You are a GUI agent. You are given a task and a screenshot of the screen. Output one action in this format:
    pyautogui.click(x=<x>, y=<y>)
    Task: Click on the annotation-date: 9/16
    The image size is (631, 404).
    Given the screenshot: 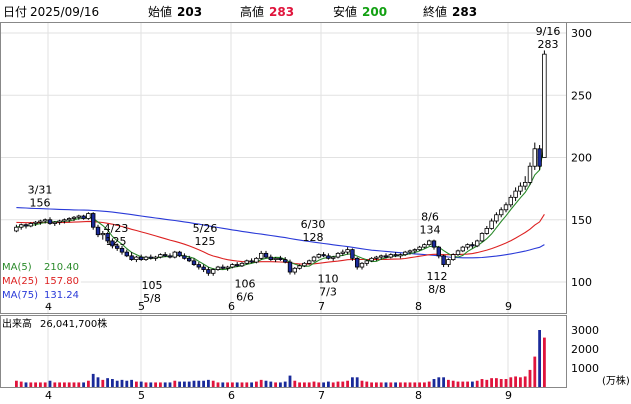 What is the action you would take?
    pyautogui.click(x=548, y=31)
    